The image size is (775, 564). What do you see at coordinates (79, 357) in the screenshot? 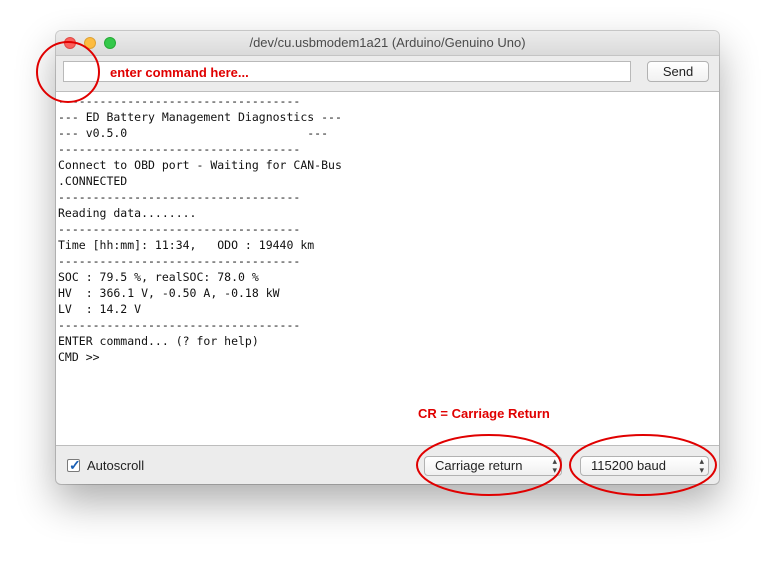
I see `console-line: CMD >>` at bounding box center [79, 357].